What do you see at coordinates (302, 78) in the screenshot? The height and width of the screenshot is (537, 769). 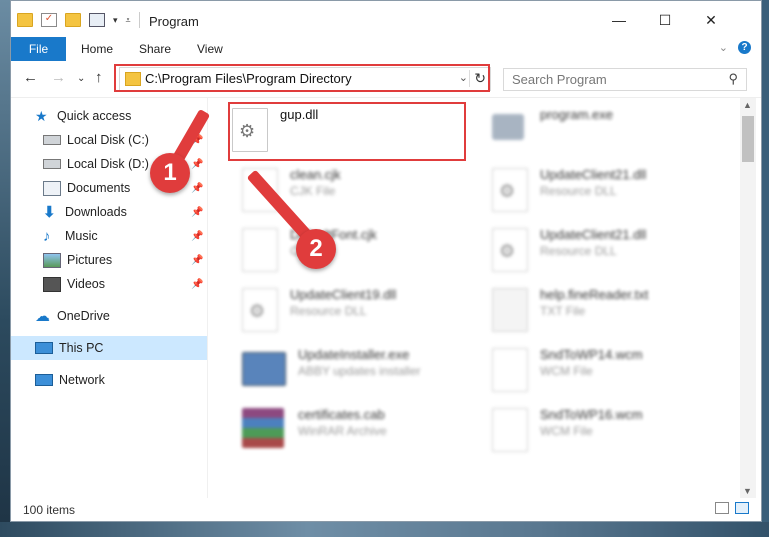 I see `address-bar-highlight` at bounding box center [302, 78].